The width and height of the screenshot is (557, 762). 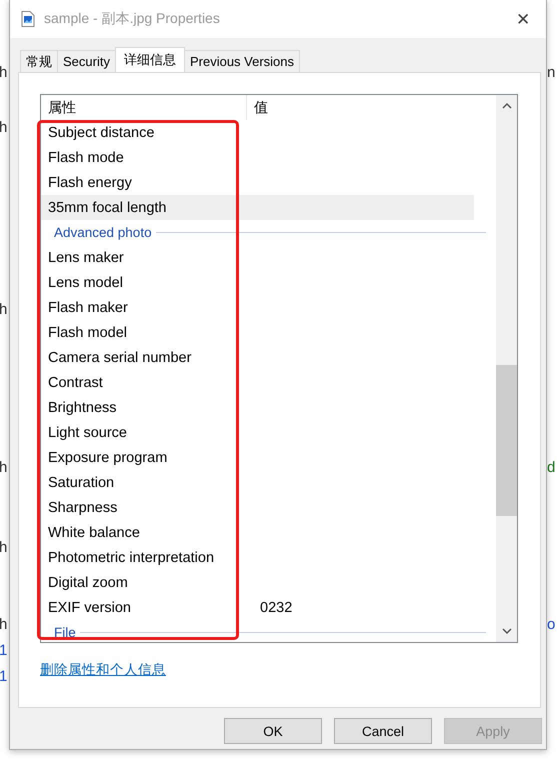 What do you see at coordinates (383, 731) in the screenshot?
I see `dialog-button: Cancel` at bounding box center [383, 731].